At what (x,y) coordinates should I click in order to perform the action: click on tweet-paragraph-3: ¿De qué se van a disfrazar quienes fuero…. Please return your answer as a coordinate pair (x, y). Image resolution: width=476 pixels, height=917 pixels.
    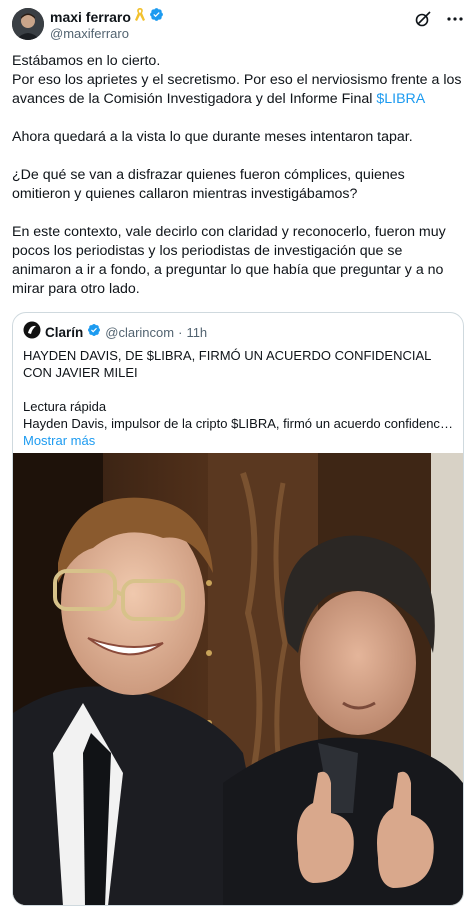
    Looking at the image, I should click on (208, 184).